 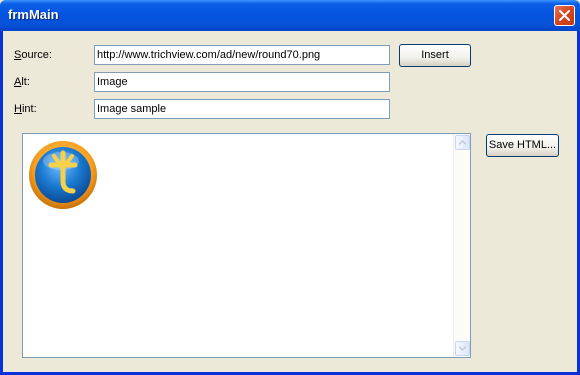 What do you see at coordinates (63, 175) in the screenshot?
I see `trichview-logo-icon` at bounding box center [63, 175].